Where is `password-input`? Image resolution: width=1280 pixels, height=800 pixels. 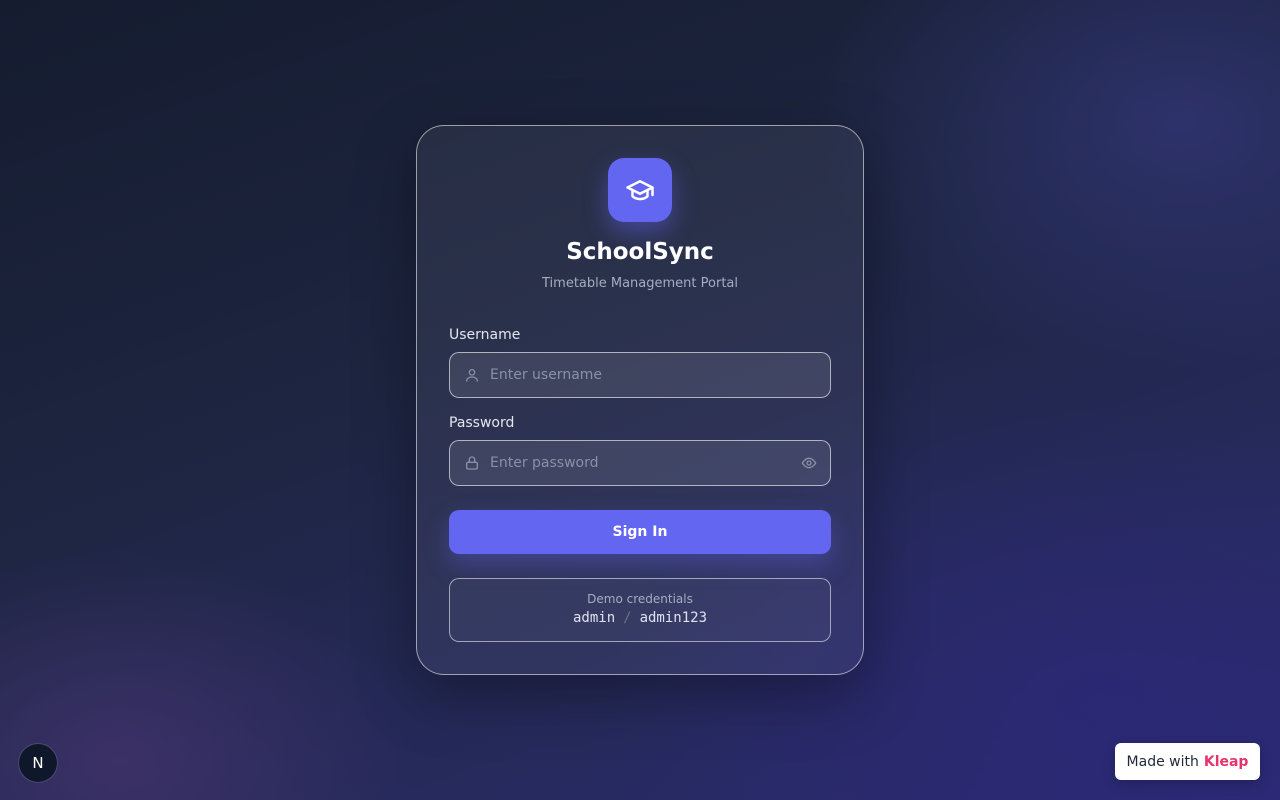 password-input is located at coordinates (640, 463).